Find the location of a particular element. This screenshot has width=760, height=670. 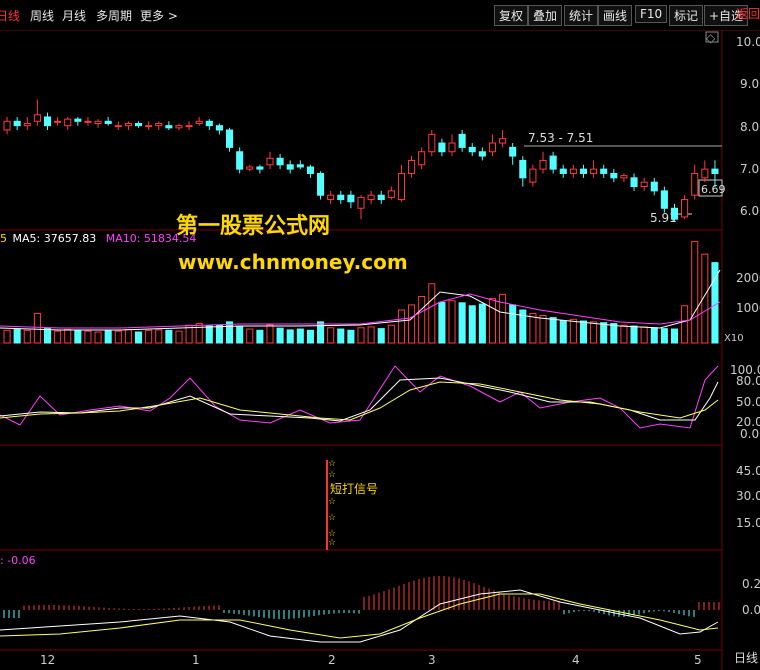

tab-multi-period: 多周期 is located at coordinates (114, 15).